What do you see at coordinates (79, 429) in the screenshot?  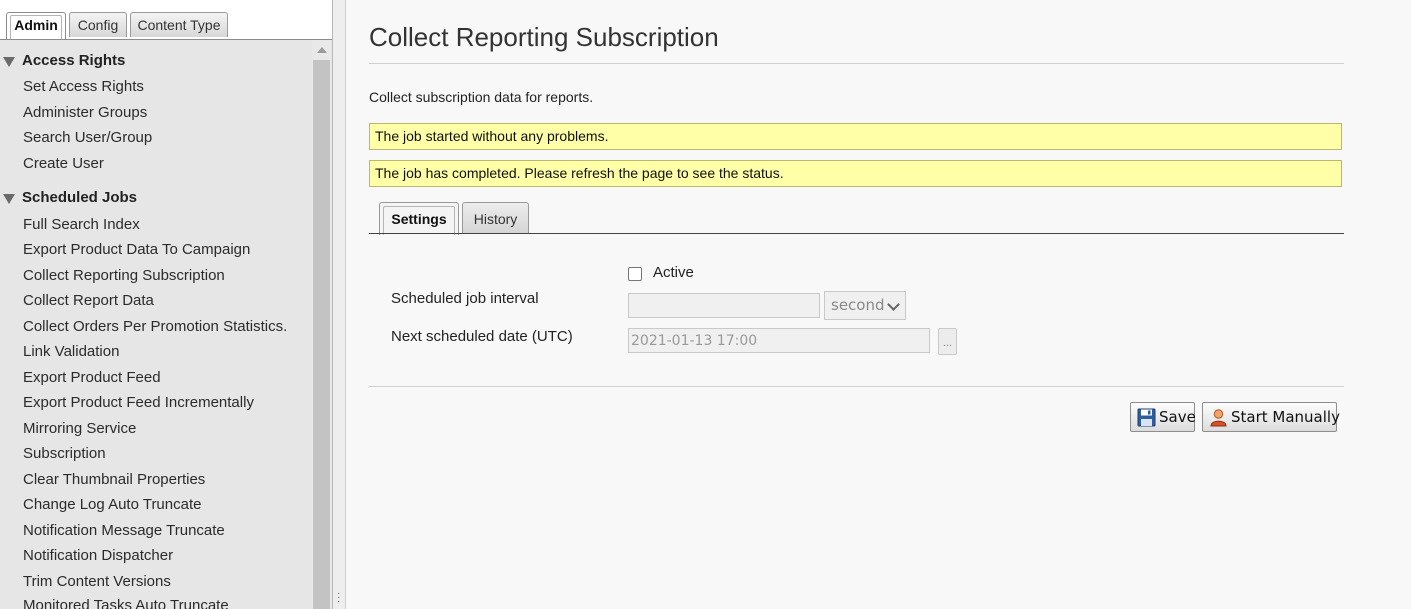 I see `sidebar-item-mirroring-service: Mirroring Service` at bounding box center [79, 429].